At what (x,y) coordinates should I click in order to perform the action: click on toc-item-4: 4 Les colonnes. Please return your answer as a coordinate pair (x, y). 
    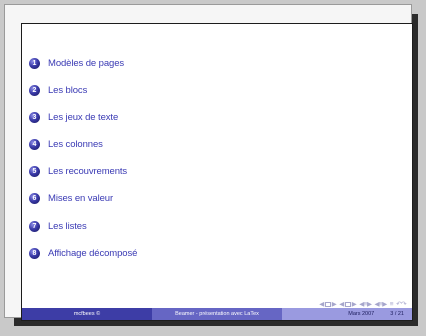
    Looking at the image, I should click on (83, 145).